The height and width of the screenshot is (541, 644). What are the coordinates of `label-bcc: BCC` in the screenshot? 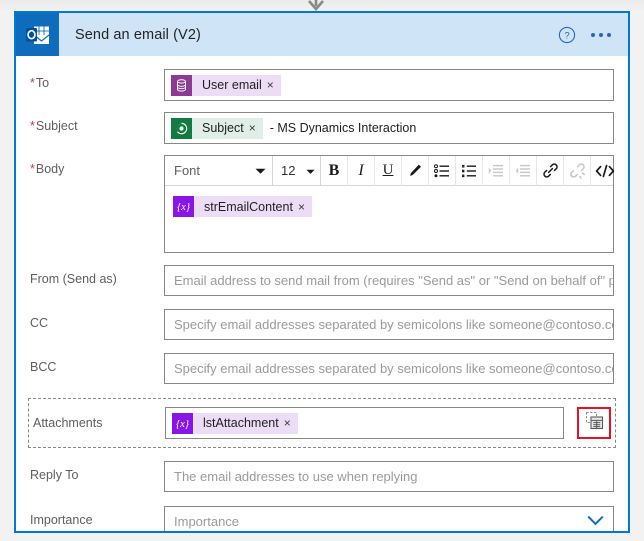 It's located at (43, 367).